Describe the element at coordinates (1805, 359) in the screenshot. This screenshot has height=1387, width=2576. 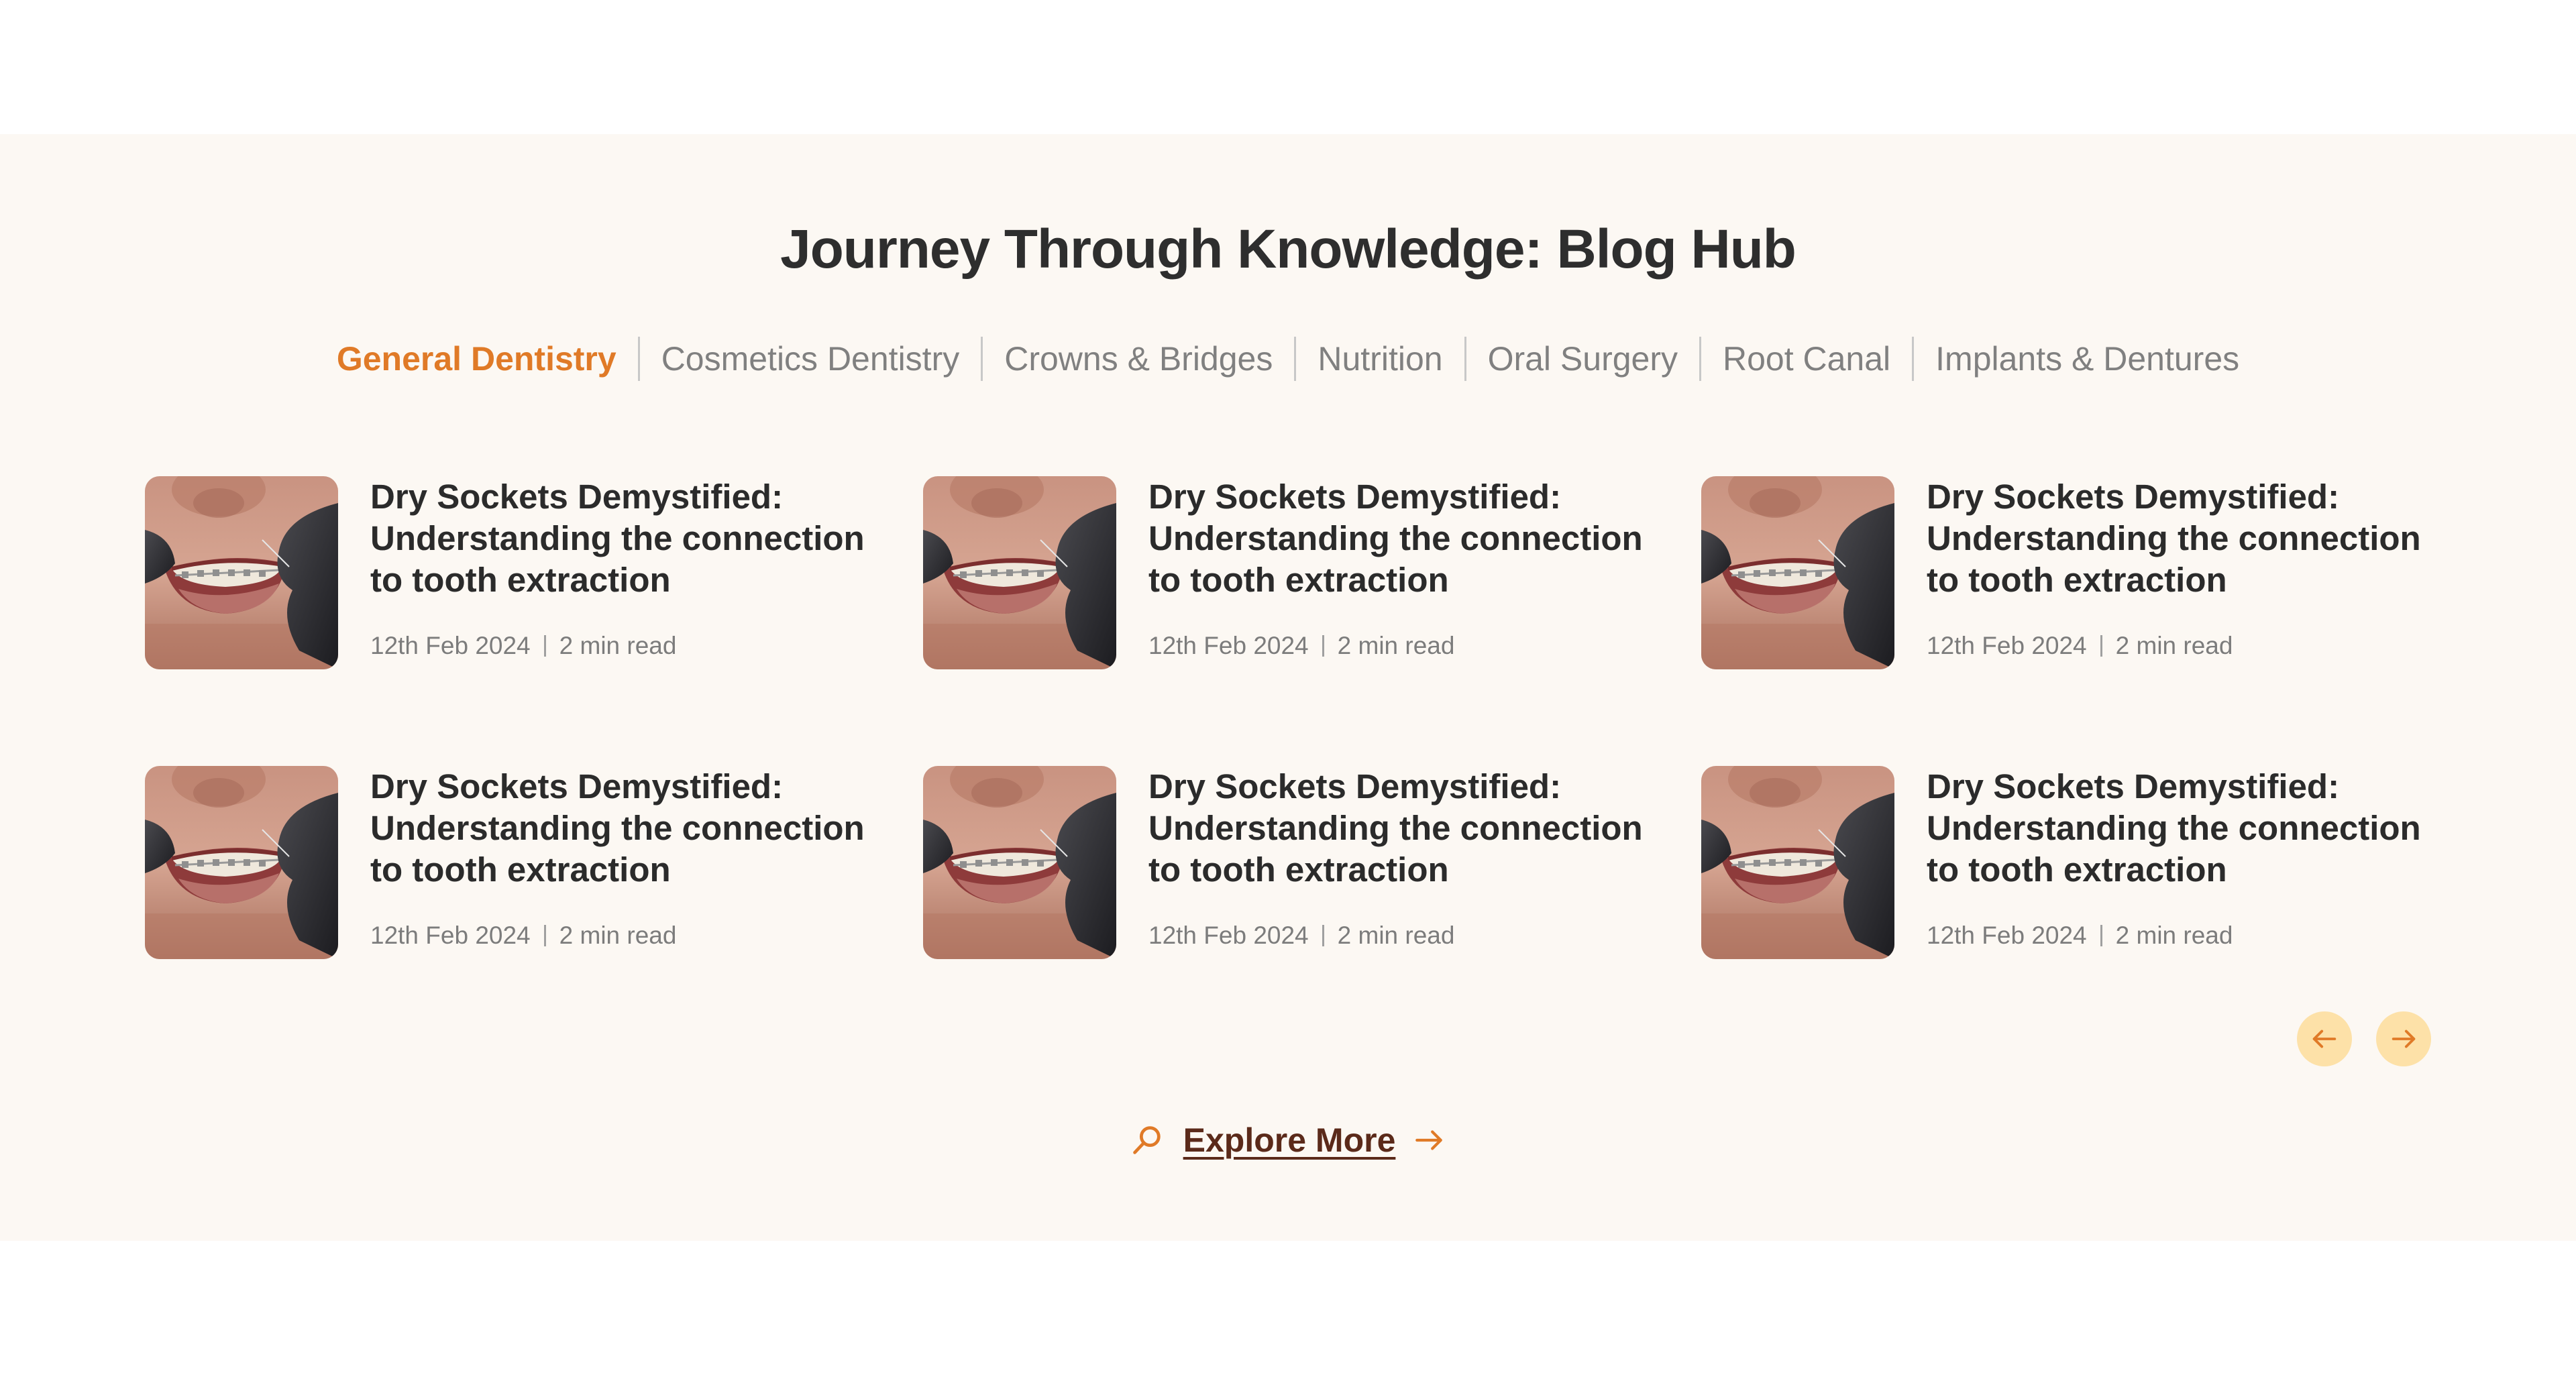
I see `tab-root-canal: Root Canal` at that location.